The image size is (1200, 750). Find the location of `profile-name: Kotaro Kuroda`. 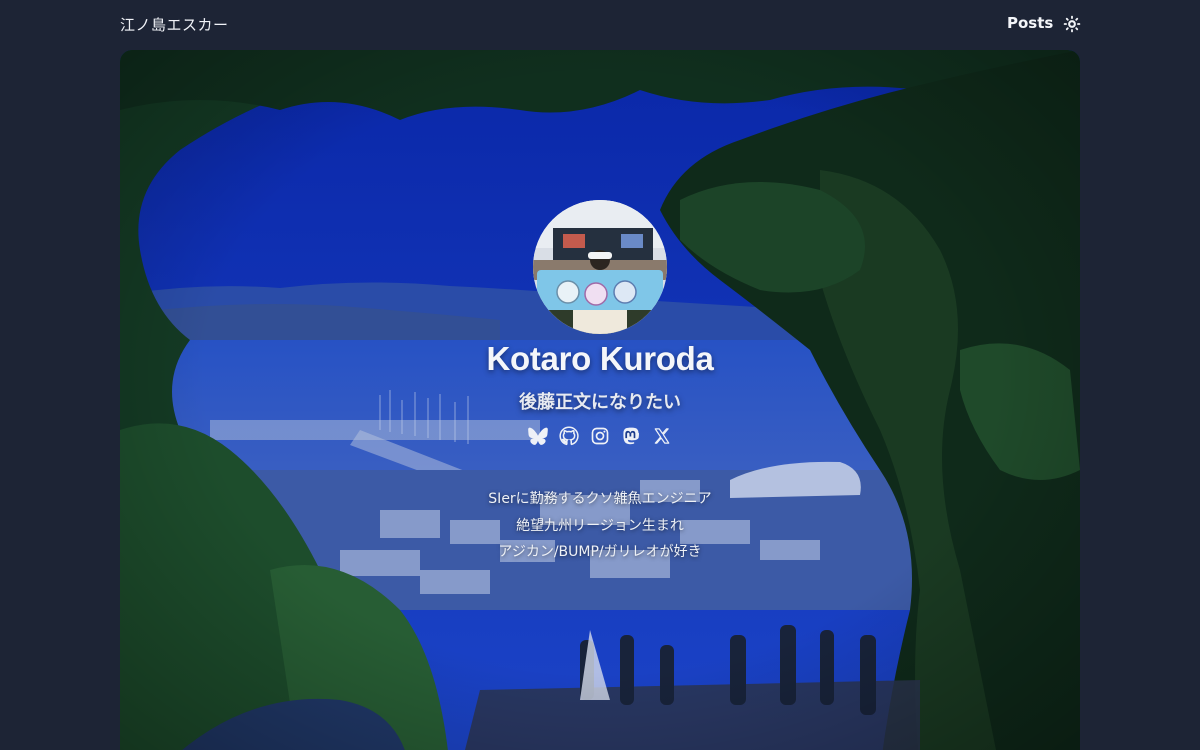

profile-name: Kotaro Kuroda is located at coordinates (600, 358).